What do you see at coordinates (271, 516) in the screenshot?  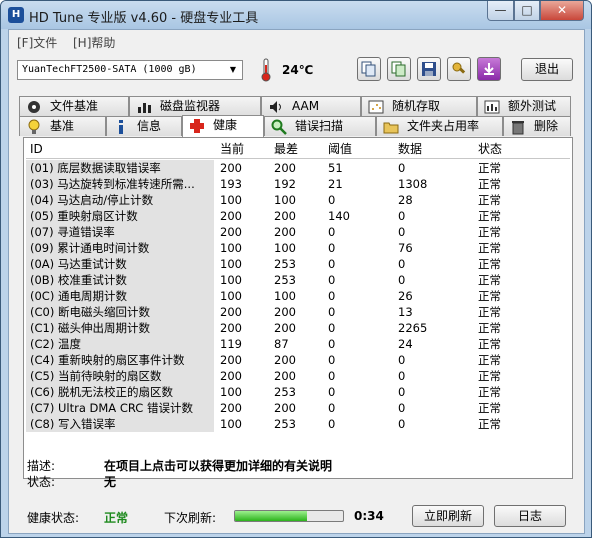 I see `refresh-progress-fill` at bounding box center [271, 516].